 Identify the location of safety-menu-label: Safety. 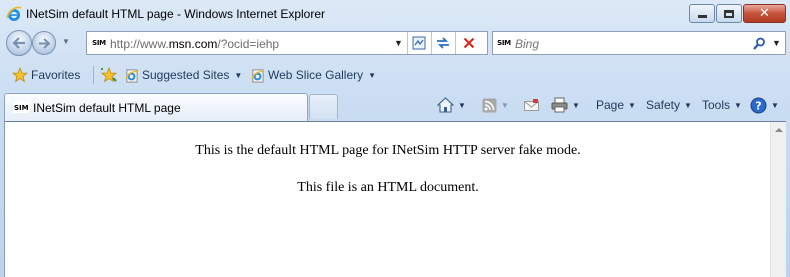
(663, 105).